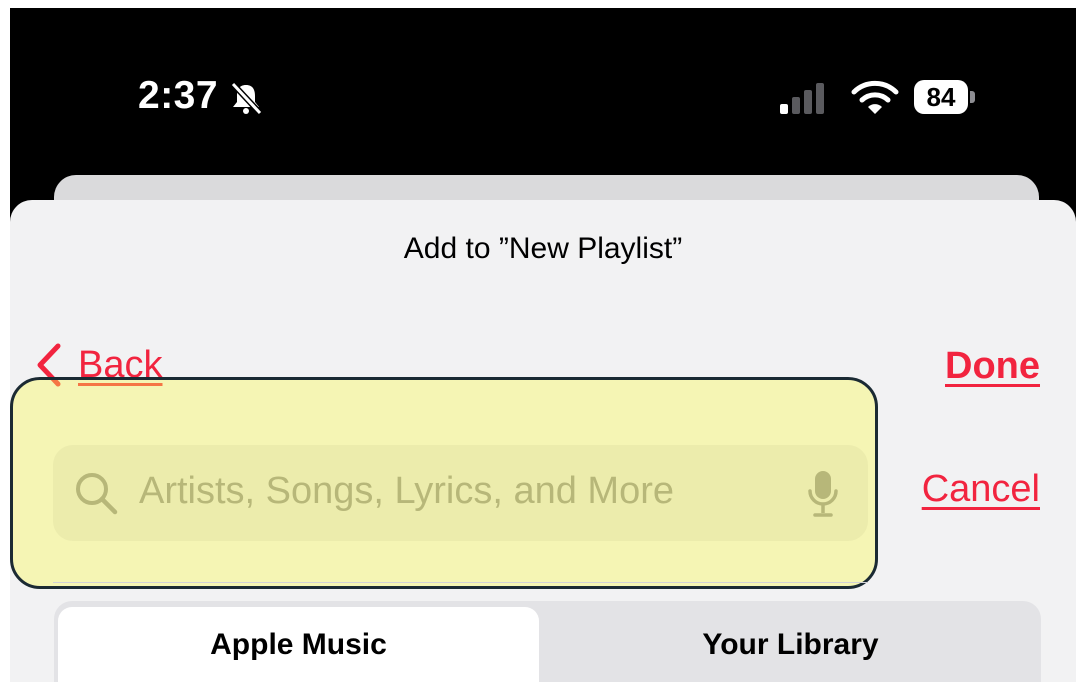 The height and width of the screenshot is (682, 1077). What do you see at coordinates (981, 489) in the screenshot?
I see `cancel-button: Cancel` at bounding box center [981, 489].